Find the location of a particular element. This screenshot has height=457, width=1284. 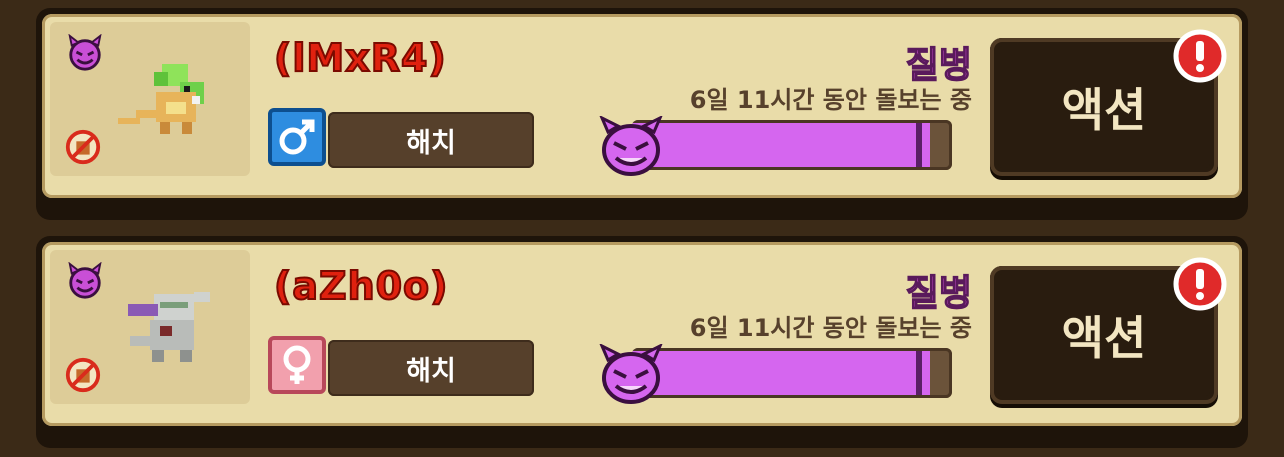

pet-name: (lMxR4) is located at coordinates (360, 58).